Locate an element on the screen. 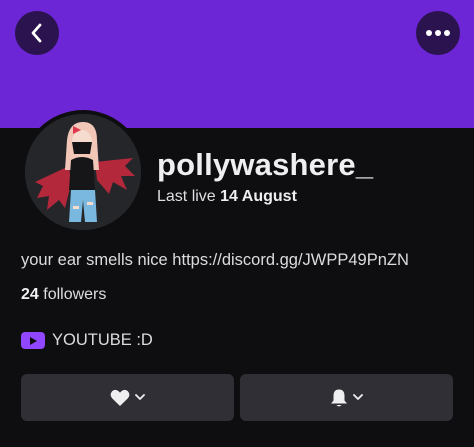  last-live-info: Last live 14 August is located at coordinates (227, 197).